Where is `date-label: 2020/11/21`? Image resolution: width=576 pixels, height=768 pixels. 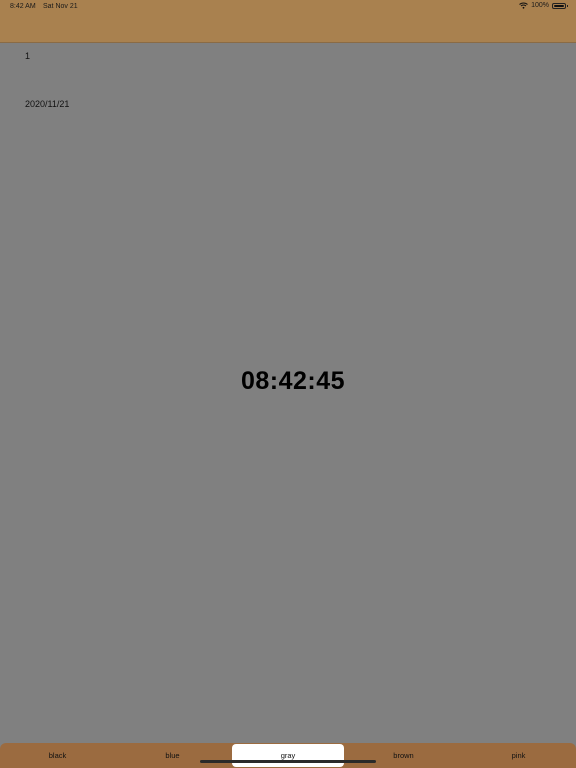
date-label: 2020/11/21 is located at coordinates (47, 104).